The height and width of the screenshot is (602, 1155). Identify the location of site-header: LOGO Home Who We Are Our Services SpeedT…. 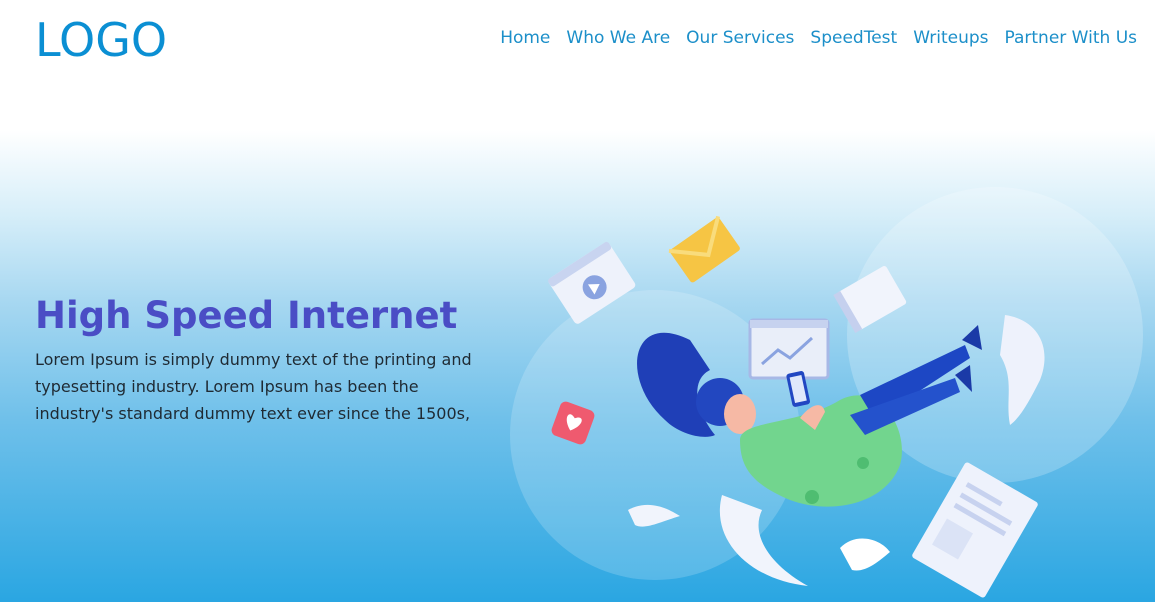
(577, 40).